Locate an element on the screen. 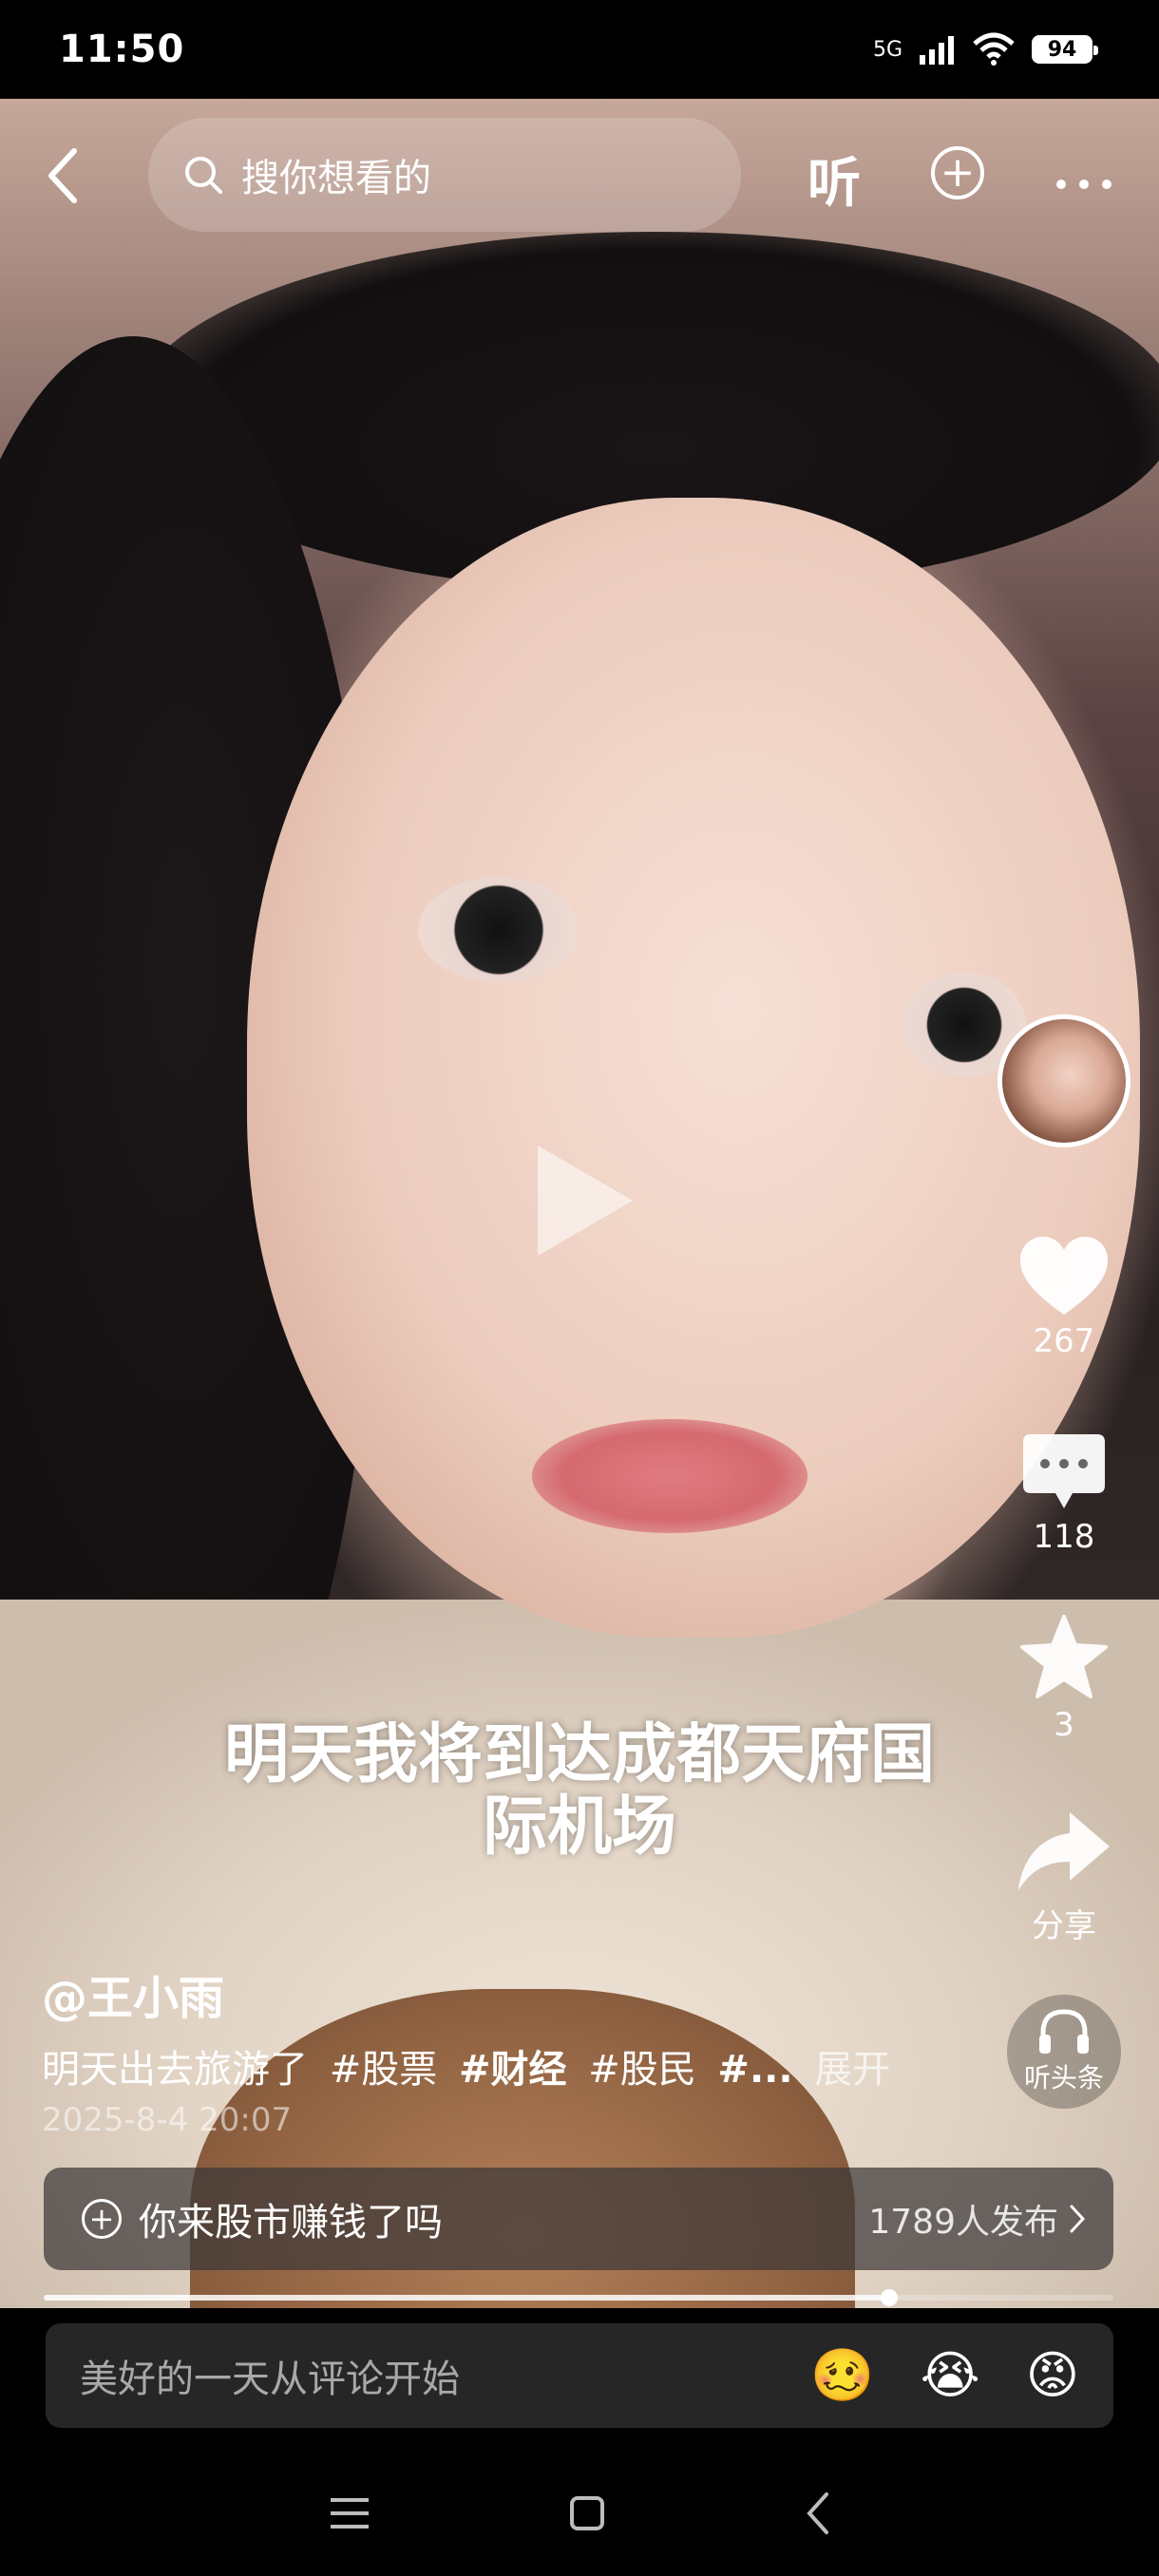  topic-title: 你来股市赚钱了吗 is located at coordinates (291, 2223).